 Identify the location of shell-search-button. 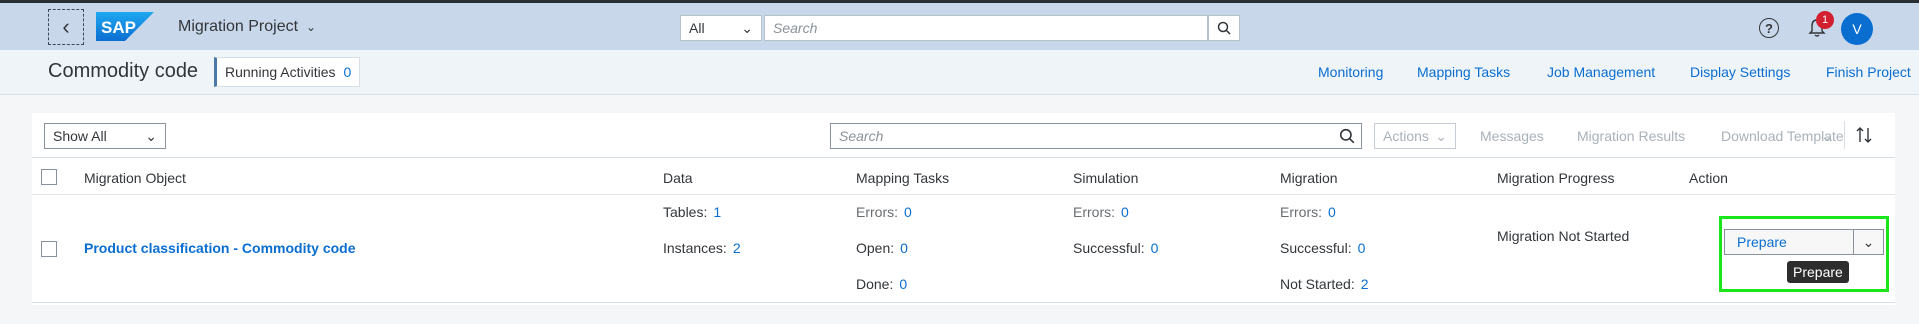
(1224, 28).